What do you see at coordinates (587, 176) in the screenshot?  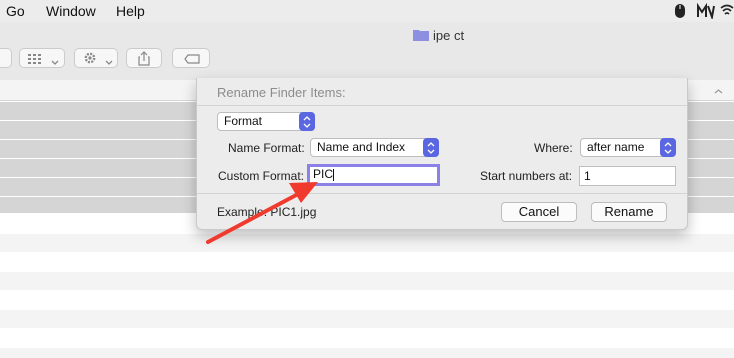 I see `start-numbers-value: 1` at bounding box center [587, 176].